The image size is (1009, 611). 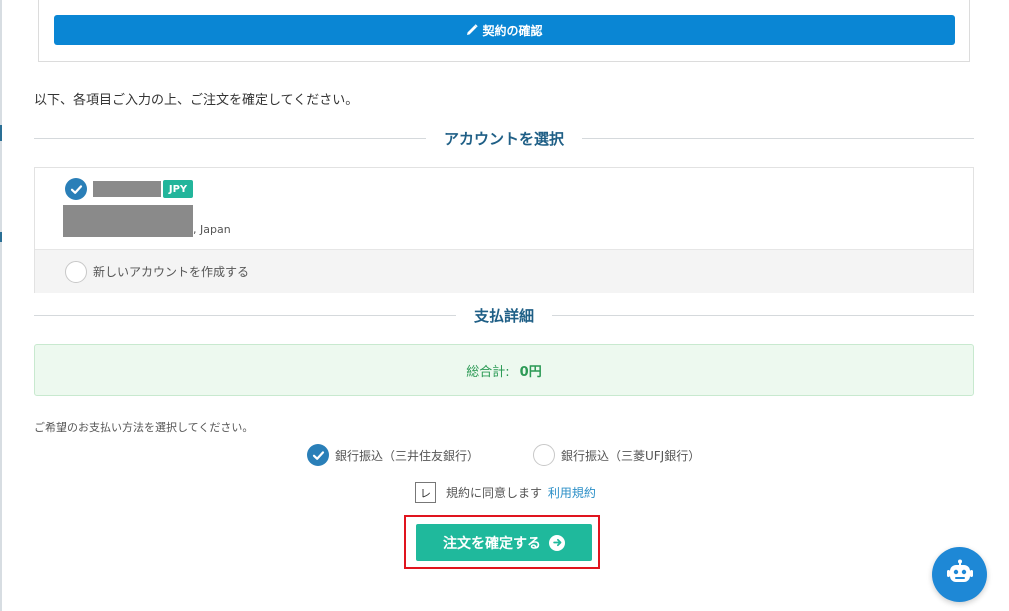 I want to click on chatbot-button, so click(x=959, y=574).